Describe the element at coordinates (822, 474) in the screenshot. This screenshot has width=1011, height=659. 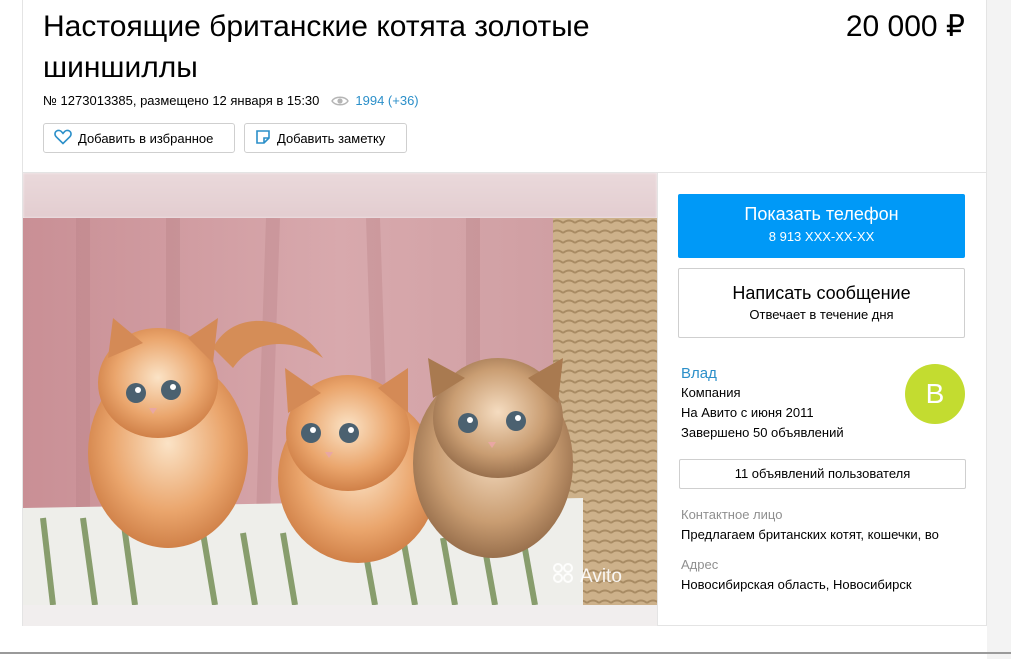
I see `user-listings-button: 11 объявлений пользователя` at that location.